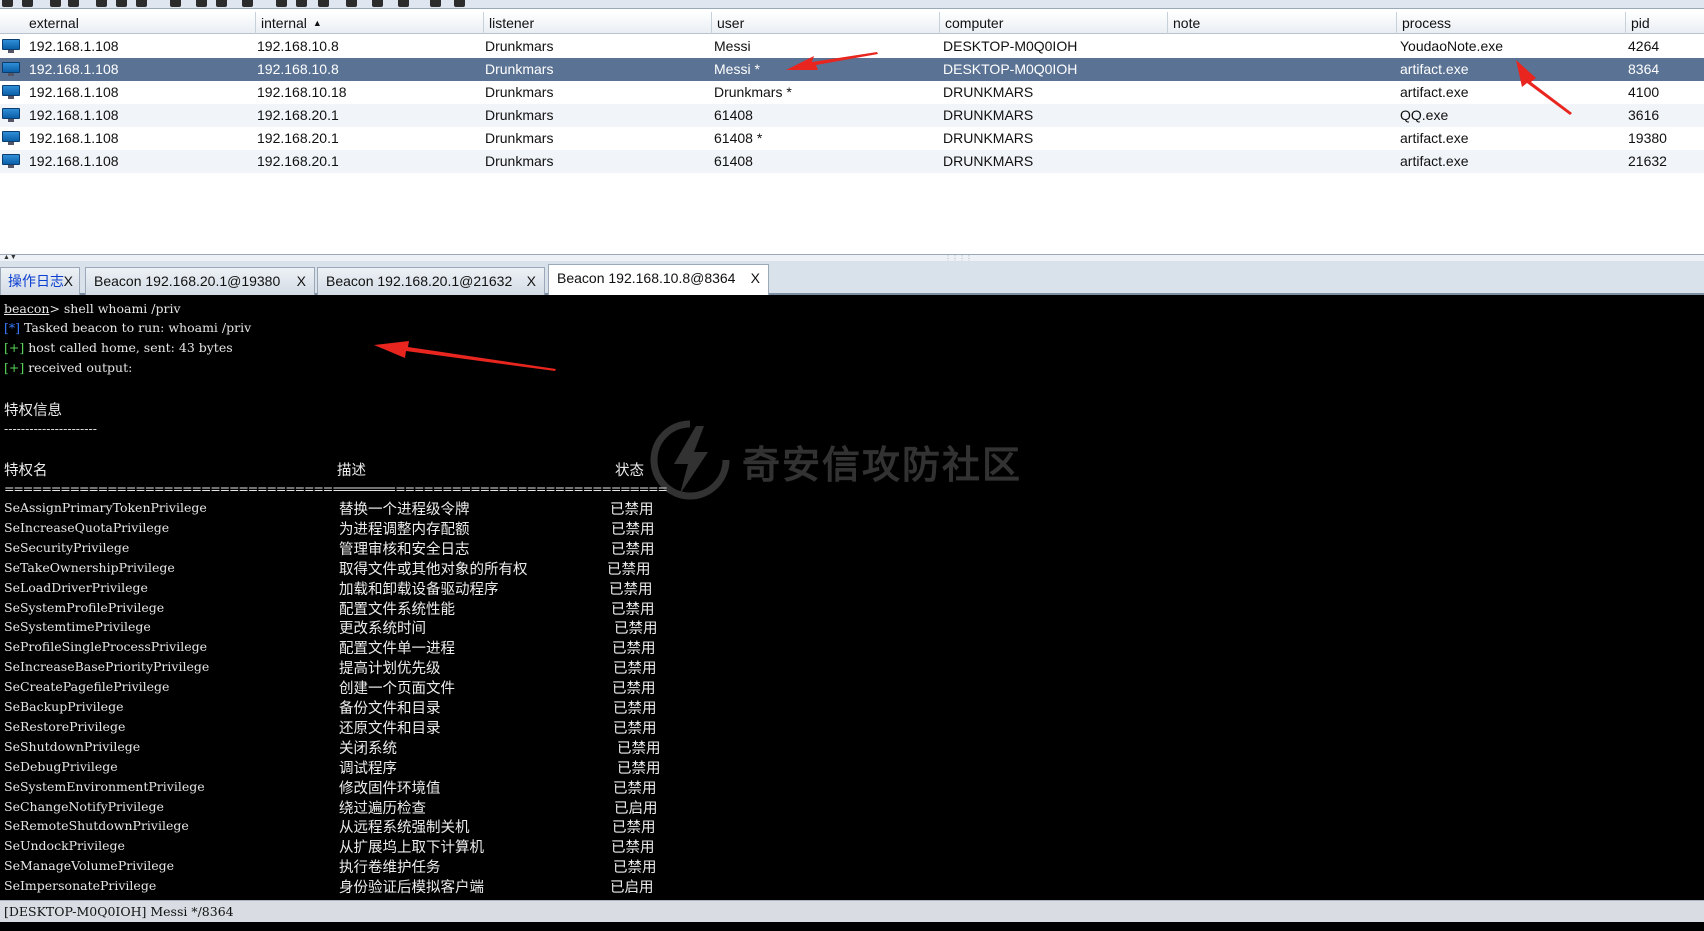  What do you see at coordinates (1644, 115) in the screenshot?
I see `cell-pid: 3616` at bounding box center [1644, 115].